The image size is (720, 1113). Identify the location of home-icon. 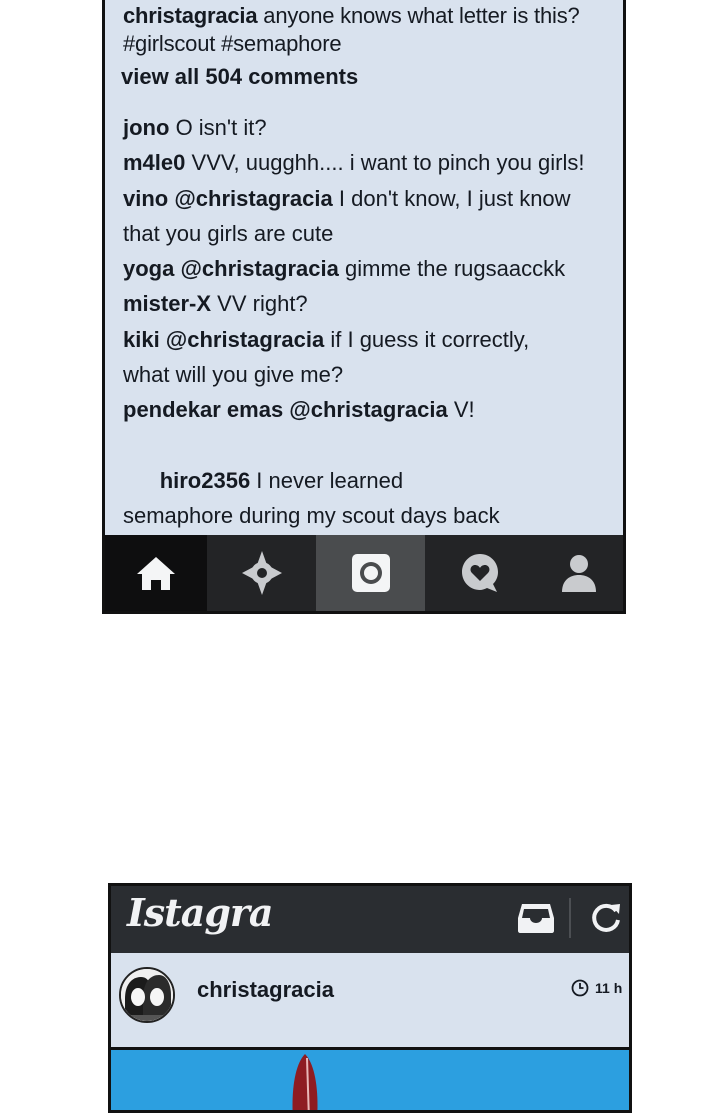
(156, 573).